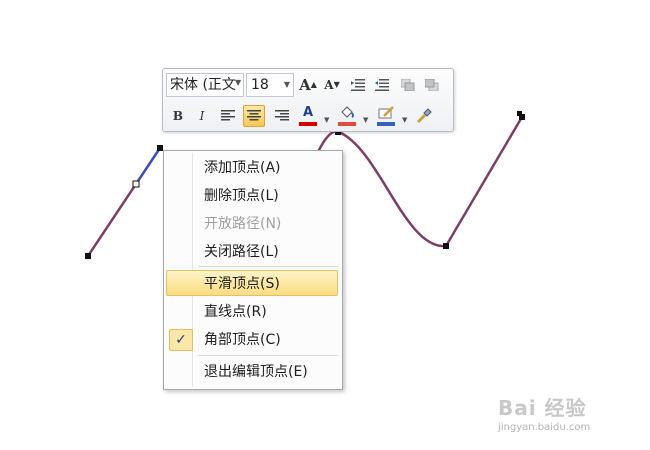  What do you see at coordinates (181, 340) in the screenshot?
I see `checkmark-icon: ✓` at bounding box center [181, 340].